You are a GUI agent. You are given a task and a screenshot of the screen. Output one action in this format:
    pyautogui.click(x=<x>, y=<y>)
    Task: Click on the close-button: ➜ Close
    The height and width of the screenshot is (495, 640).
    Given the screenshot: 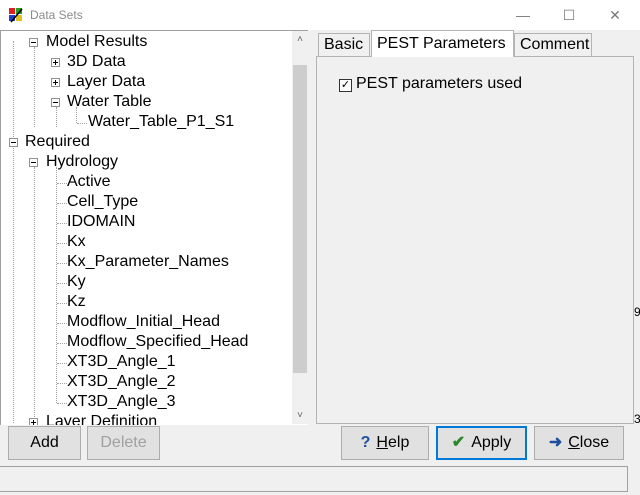 What is the action you would take?
    pyautogui.click(x=579, y=443)
    